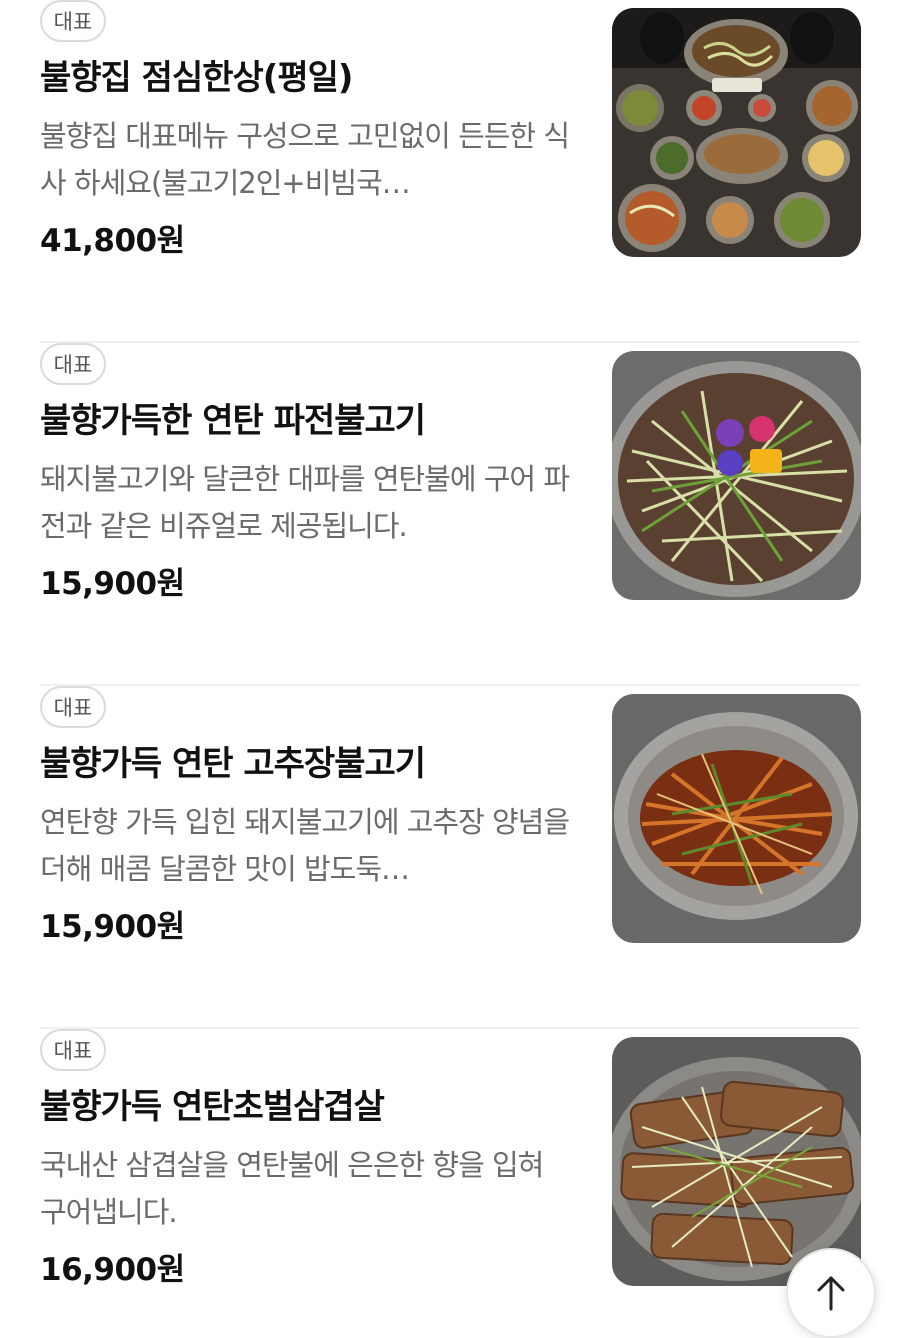 The height and width of the screenshot is (1338, 900). I want to click on menu-item-name: 불향가득한 연탄 파전불고기, so click(233, 421).